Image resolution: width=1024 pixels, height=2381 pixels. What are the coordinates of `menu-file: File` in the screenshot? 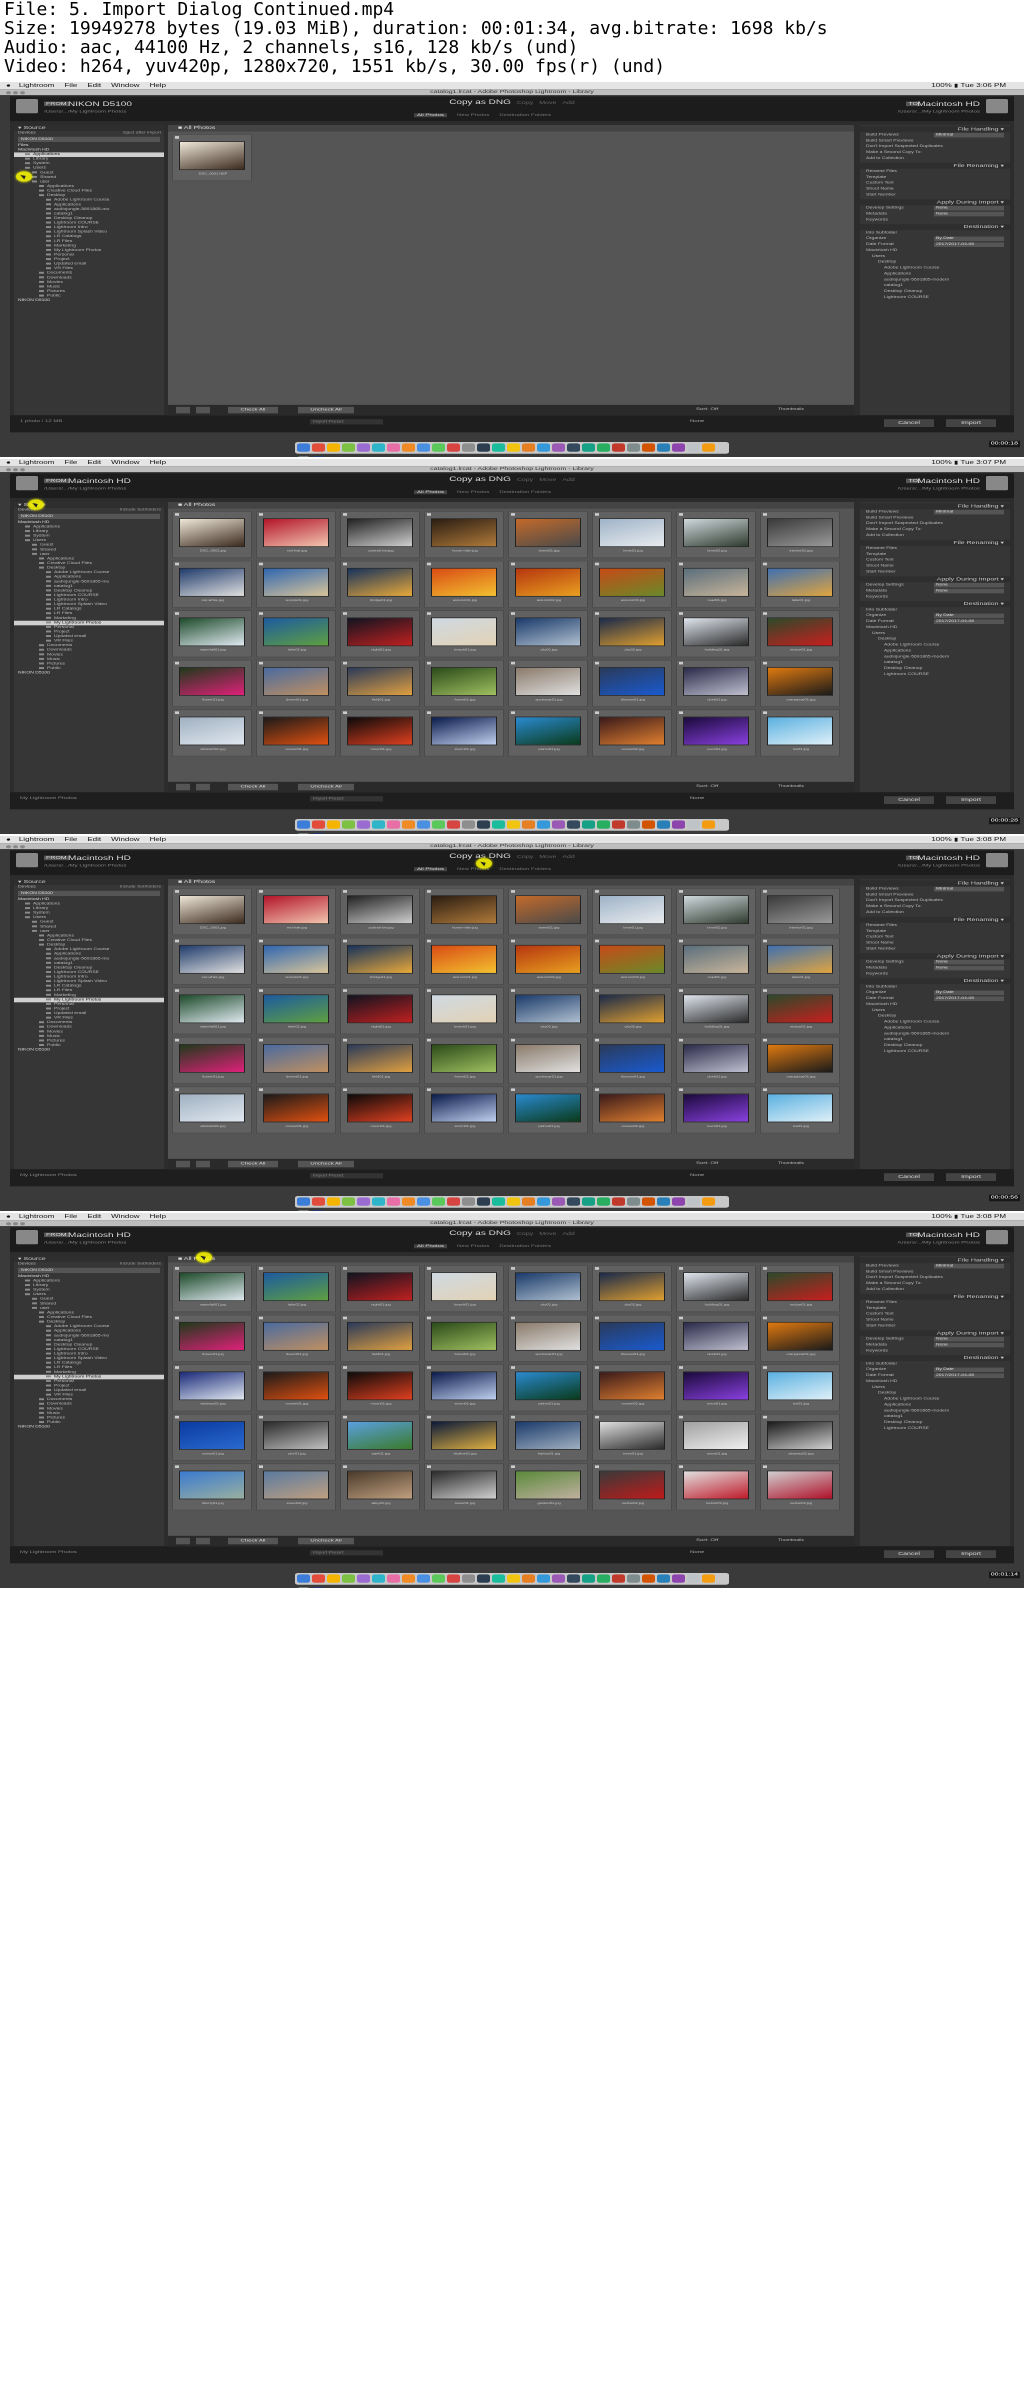 It's located at (70, 463).